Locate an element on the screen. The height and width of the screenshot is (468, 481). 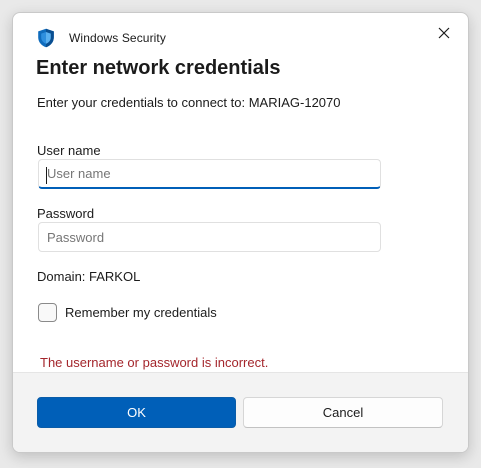
ok-button: OK is located at coordinates (136, 412).